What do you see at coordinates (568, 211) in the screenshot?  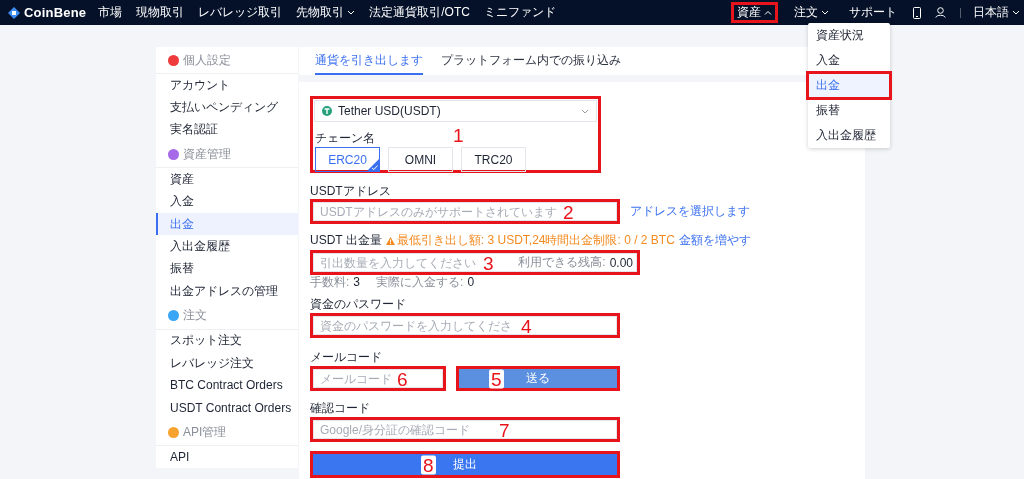 I see `annotation-number: 2` at bounding box center [568, 211].